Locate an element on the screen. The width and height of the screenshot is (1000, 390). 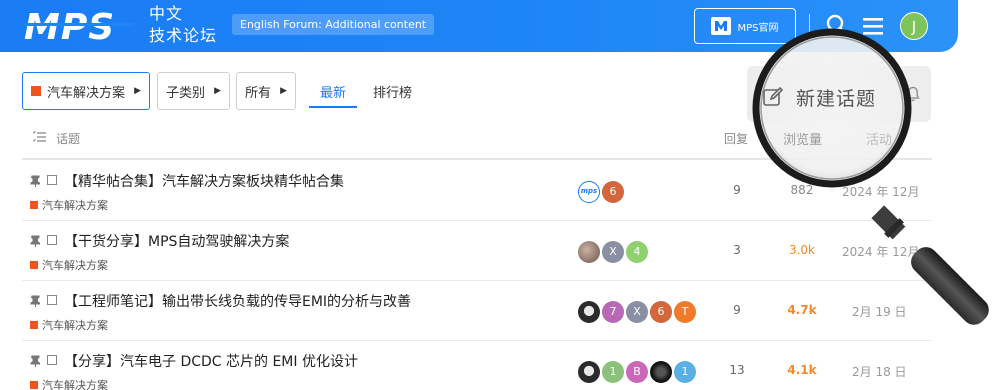
search-icon is located at coordinates (837, 26).